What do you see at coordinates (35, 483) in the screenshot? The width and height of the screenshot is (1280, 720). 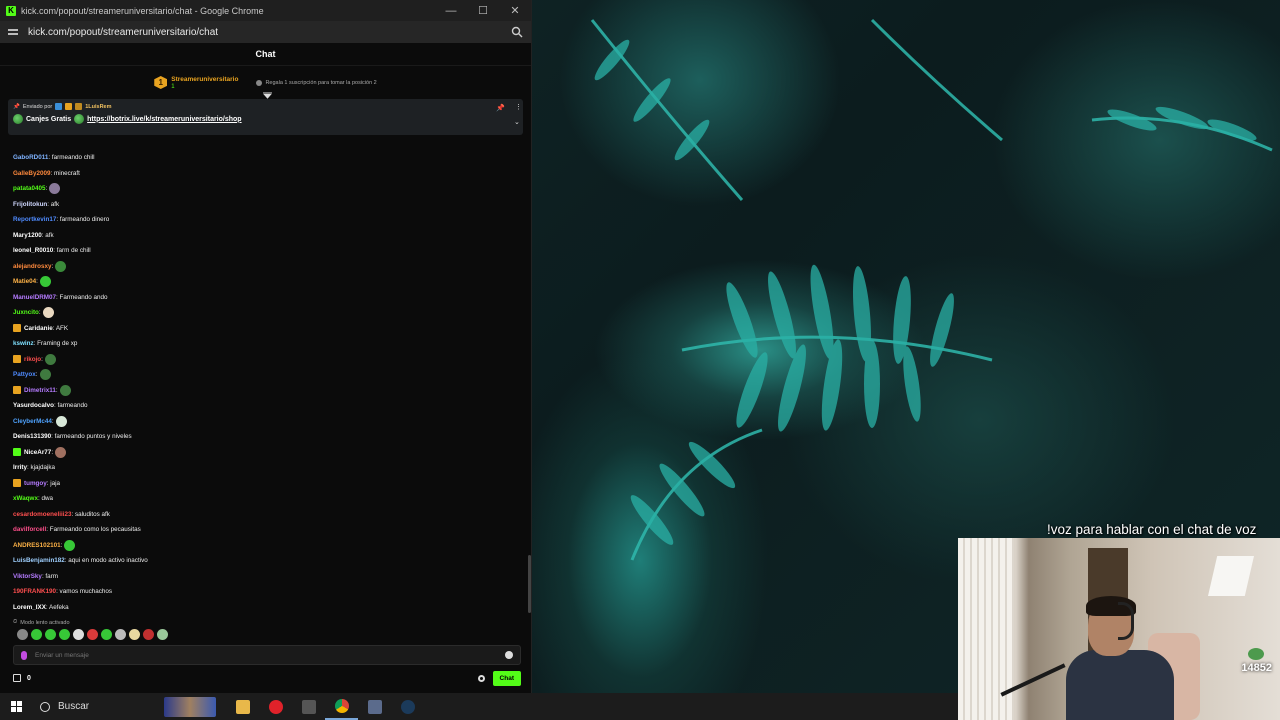 I see `chat-username: tumgoy` at bounding box center [35, 483].